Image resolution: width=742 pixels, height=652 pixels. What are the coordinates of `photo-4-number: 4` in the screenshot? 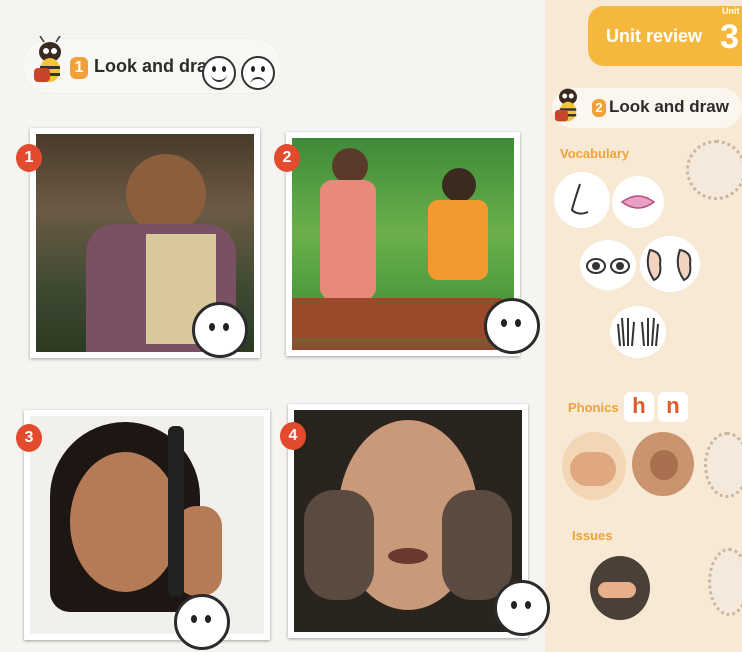 It's located at (293, 436).